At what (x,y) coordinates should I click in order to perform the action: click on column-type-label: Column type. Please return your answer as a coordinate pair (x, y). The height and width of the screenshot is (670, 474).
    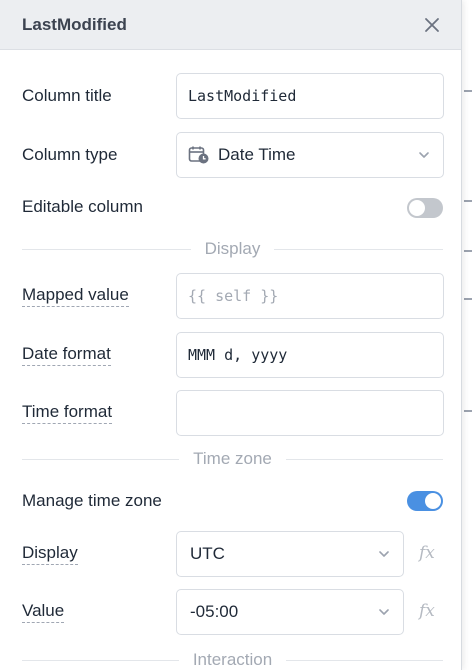
    Looking at the image, I should click on (70, 154).